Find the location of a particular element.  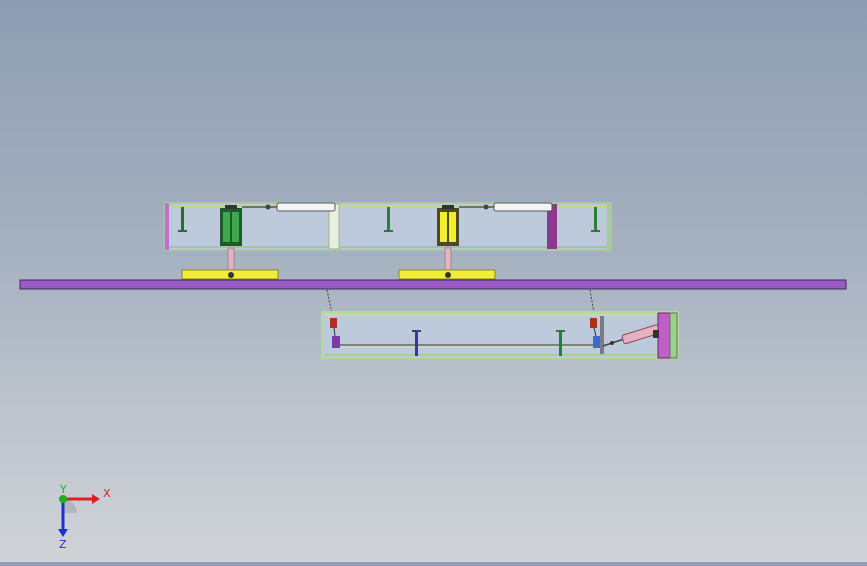

y-axis-label: Y is located at coordinates (63, 489).